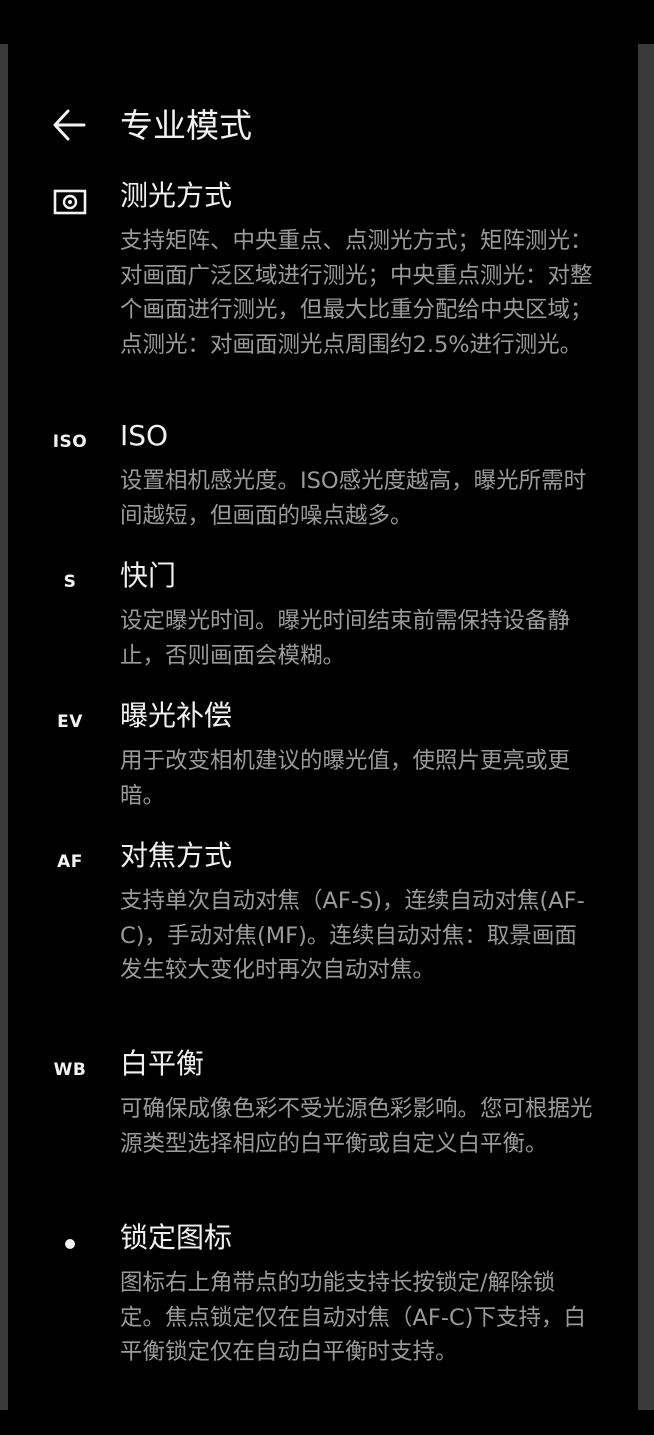 The width and height of the screenshot is (654, 1435). I want to click on white-balance-icon: WB, so click(70, 1070).